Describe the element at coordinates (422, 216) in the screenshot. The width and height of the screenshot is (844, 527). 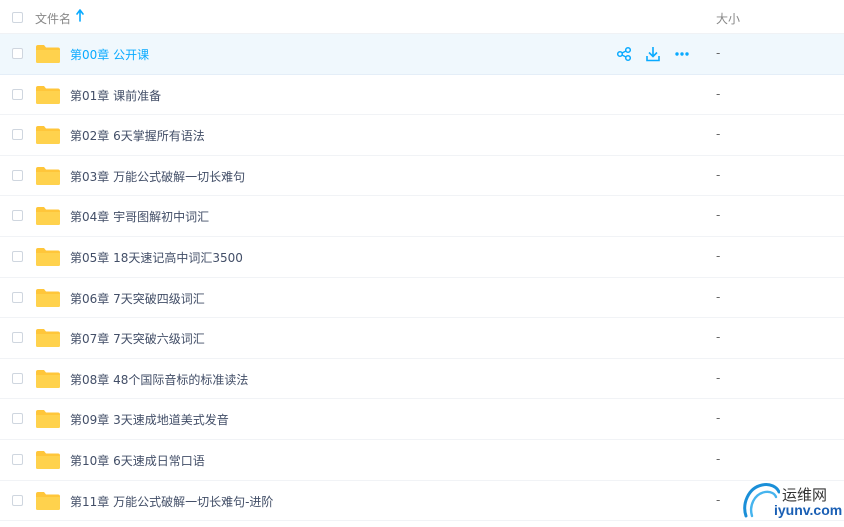
I see `file-row: 第04章 宇哥图解初中词汇 -` at that location.